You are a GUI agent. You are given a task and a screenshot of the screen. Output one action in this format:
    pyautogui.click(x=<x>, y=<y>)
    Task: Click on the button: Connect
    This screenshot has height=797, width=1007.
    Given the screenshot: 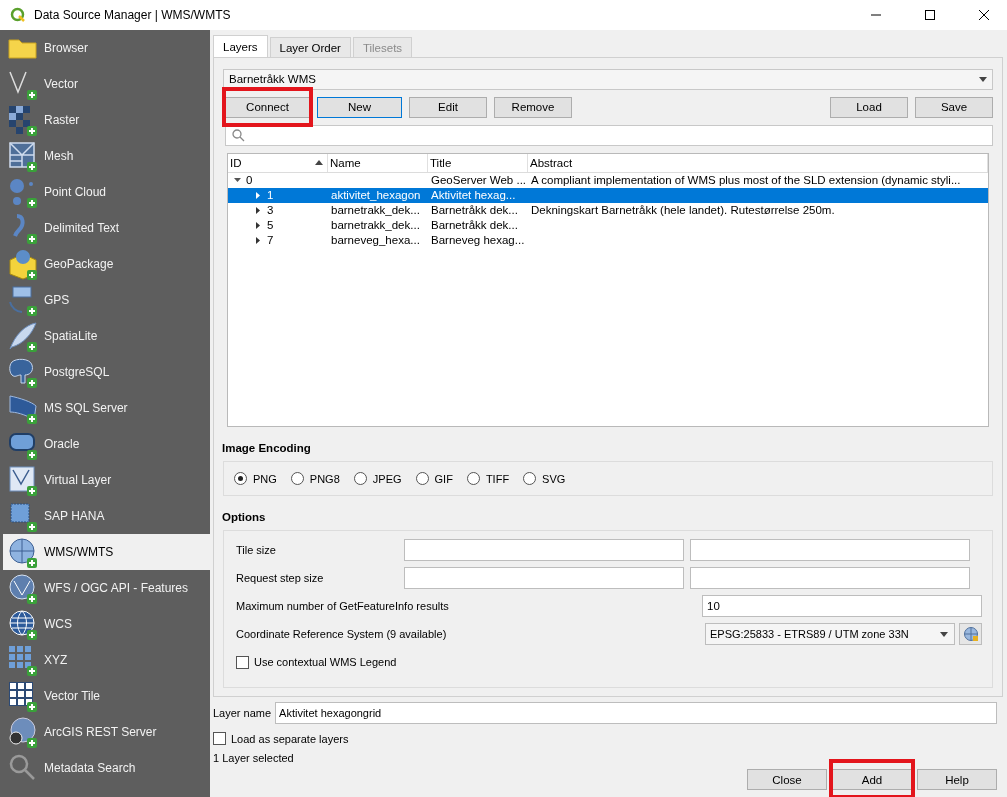 What is the action you would take?
    pyautogui.click(x=267, y=107)
    